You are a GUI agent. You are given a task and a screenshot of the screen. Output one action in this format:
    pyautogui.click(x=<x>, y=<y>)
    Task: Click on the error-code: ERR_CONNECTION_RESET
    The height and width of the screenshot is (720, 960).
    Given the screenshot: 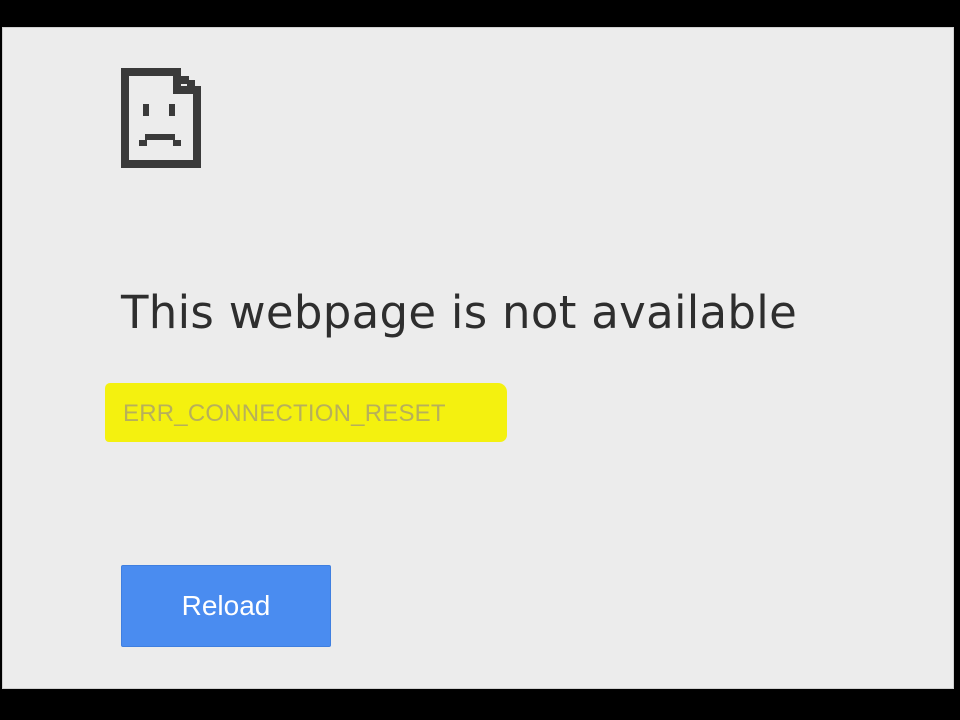 What is the action you would take?
    pyautogui.click(x=284, y=413)
    